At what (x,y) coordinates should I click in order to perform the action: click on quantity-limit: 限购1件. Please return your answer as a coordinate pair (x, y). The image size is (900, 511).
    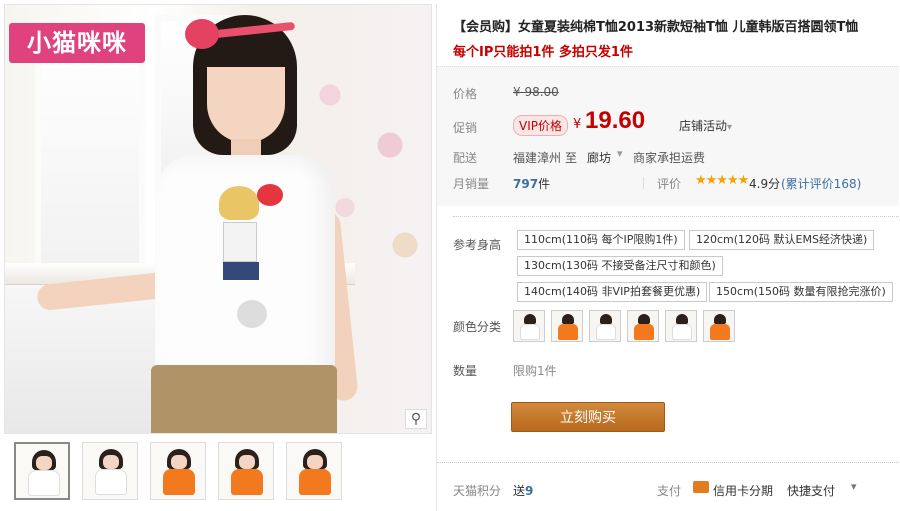
    Looking at the image, I should click on (535, 371).